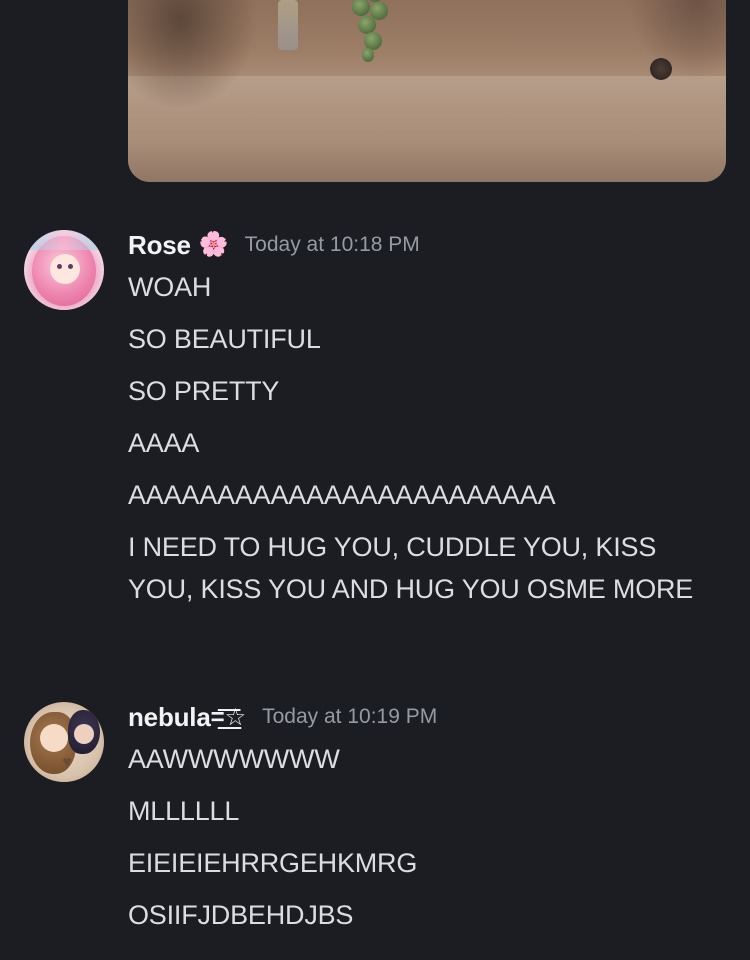 Image resolution: width=750 pixels, height=960 pixels. I want to click on star-badge-icon: =͟͟͞͞☆, so click(228, 717).